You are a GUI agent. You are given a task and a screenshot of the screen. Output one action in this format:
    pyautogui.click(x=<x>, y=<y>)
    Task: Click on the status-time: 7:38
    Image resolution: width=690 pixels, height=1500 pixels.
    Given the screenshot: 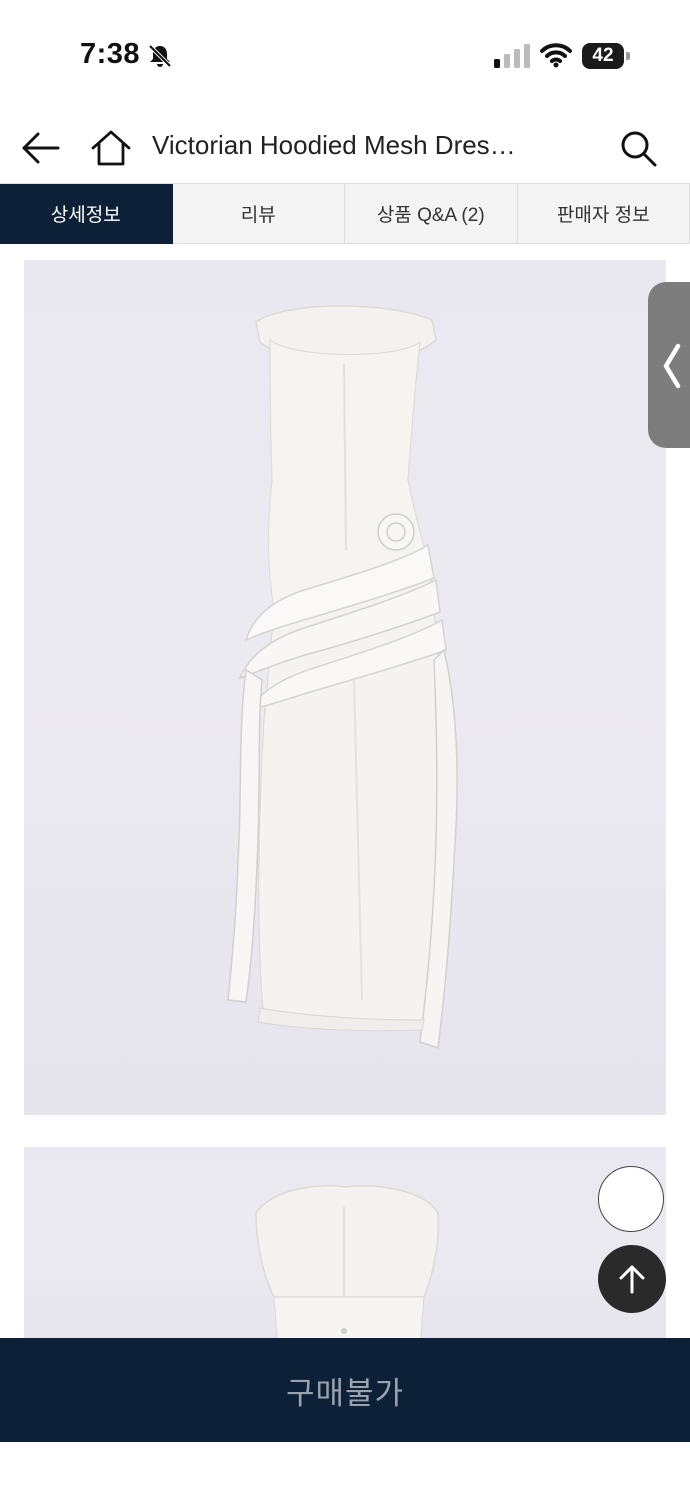 What is the action you would take?
    pyautogui.click(x=110, y=54)
    